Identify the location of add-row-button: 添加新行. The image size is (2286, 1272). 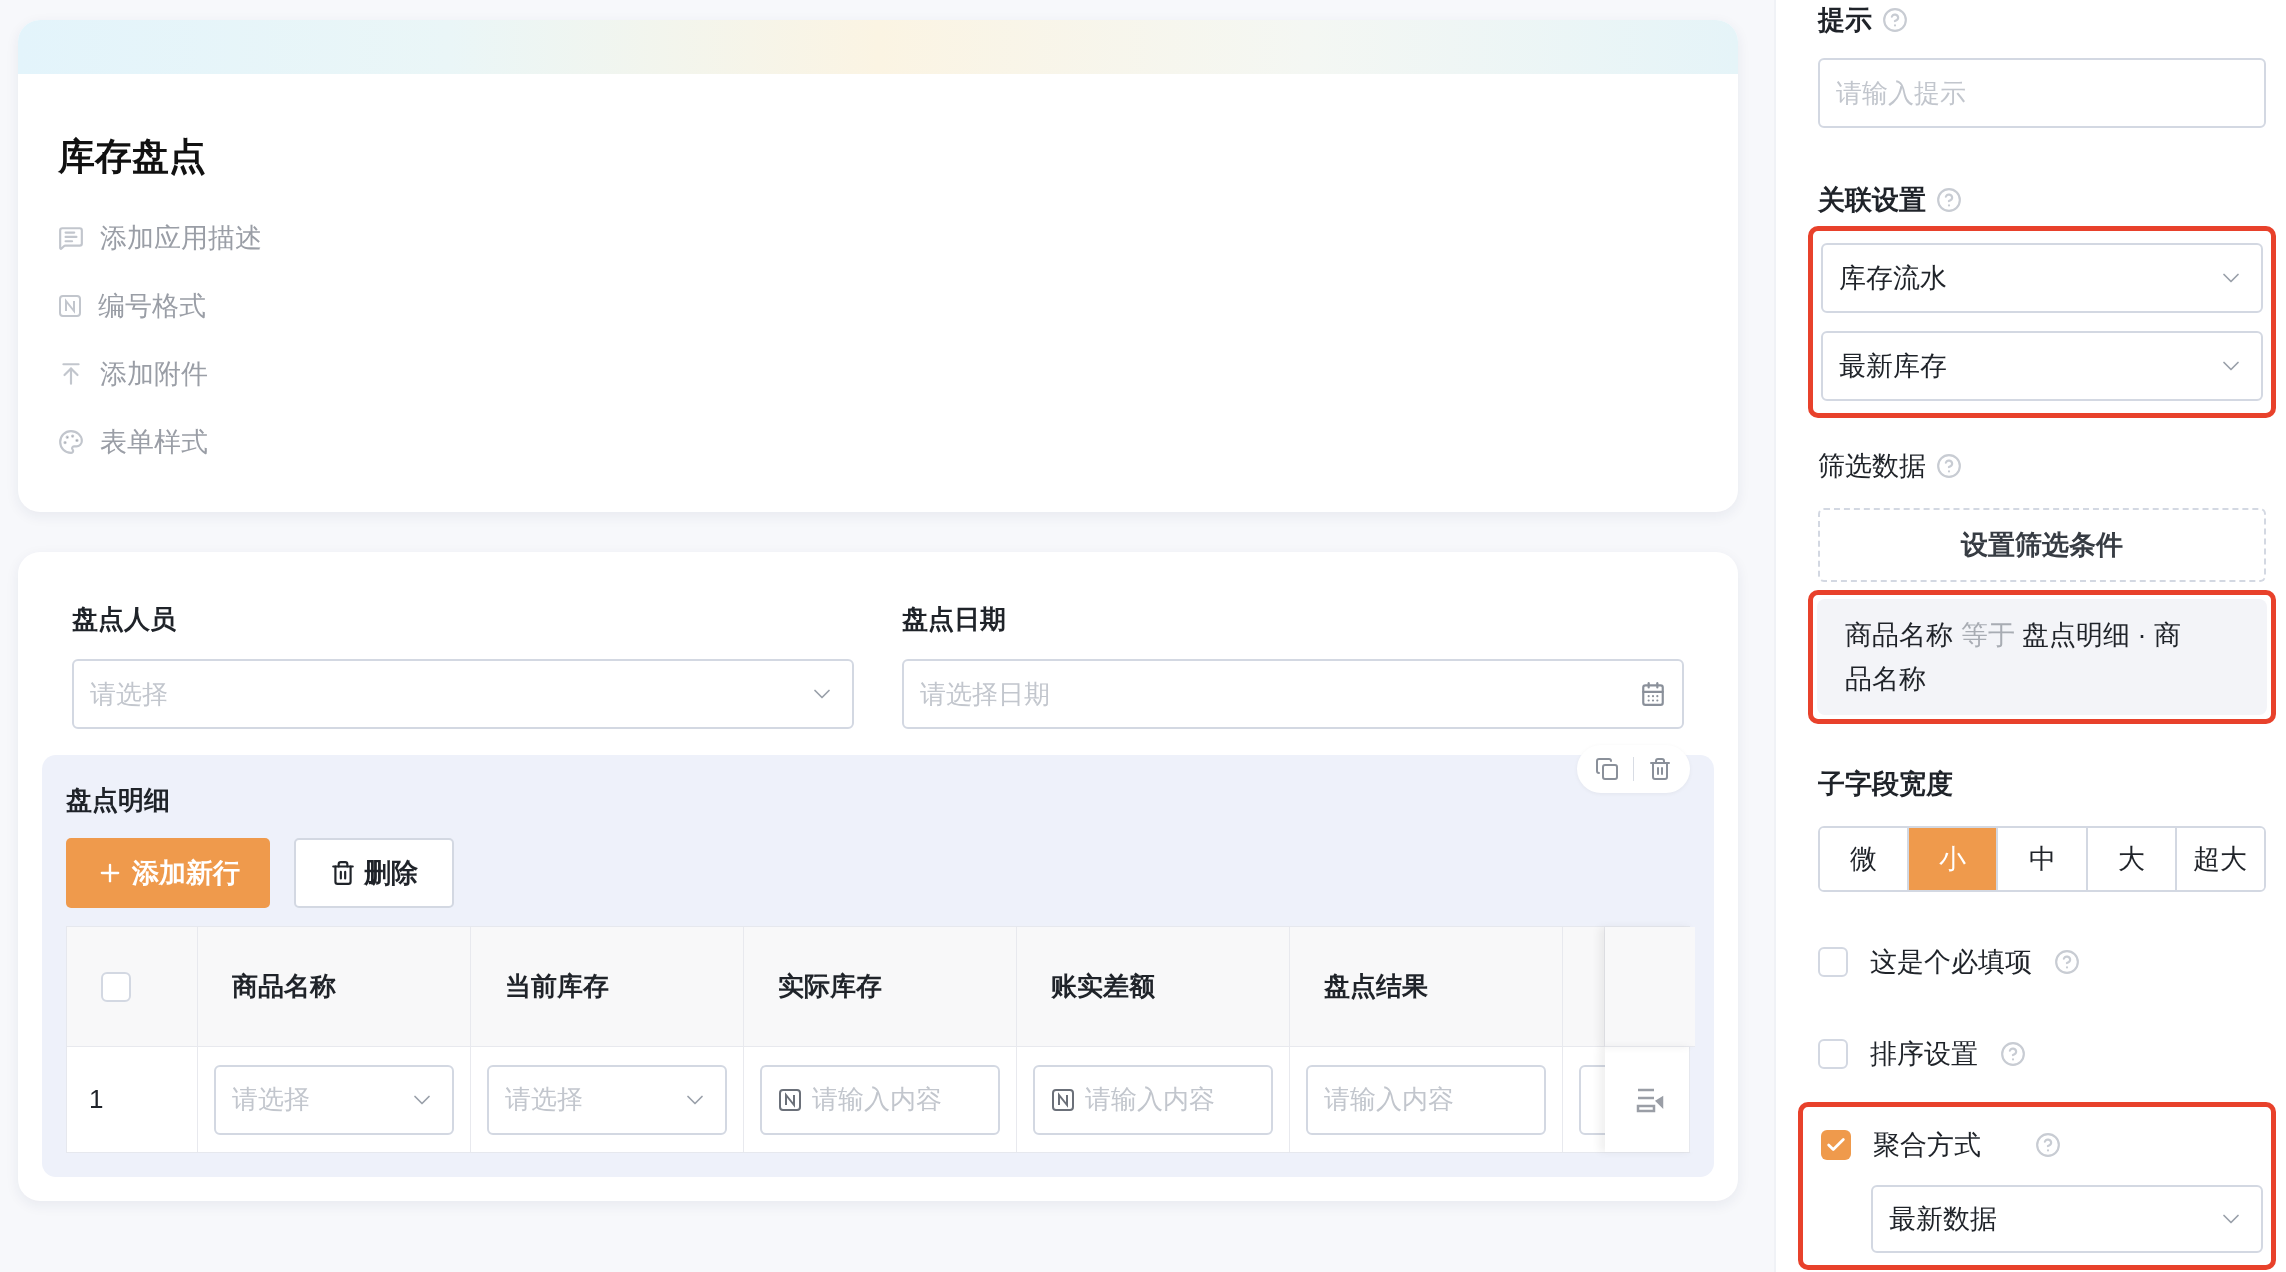
(168, 873).